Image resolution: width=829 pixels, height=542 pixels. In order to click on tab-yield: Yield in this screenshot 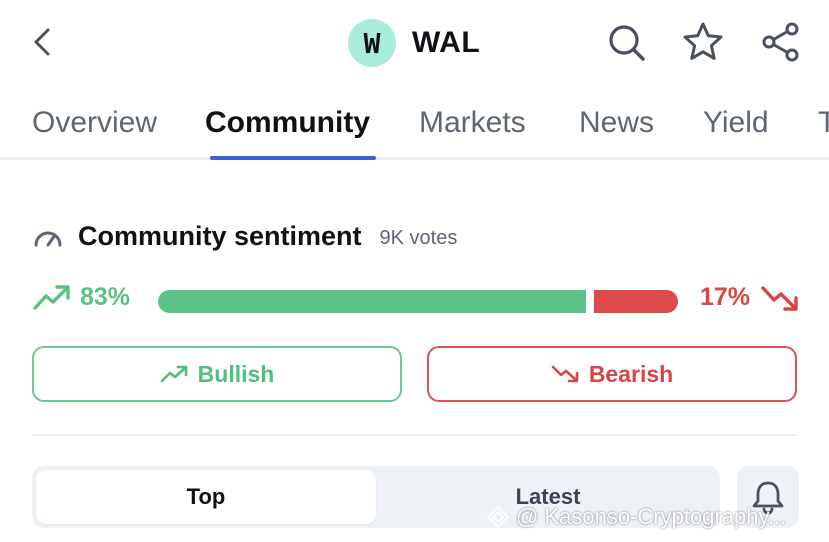, I will do `click(736, 123)`.